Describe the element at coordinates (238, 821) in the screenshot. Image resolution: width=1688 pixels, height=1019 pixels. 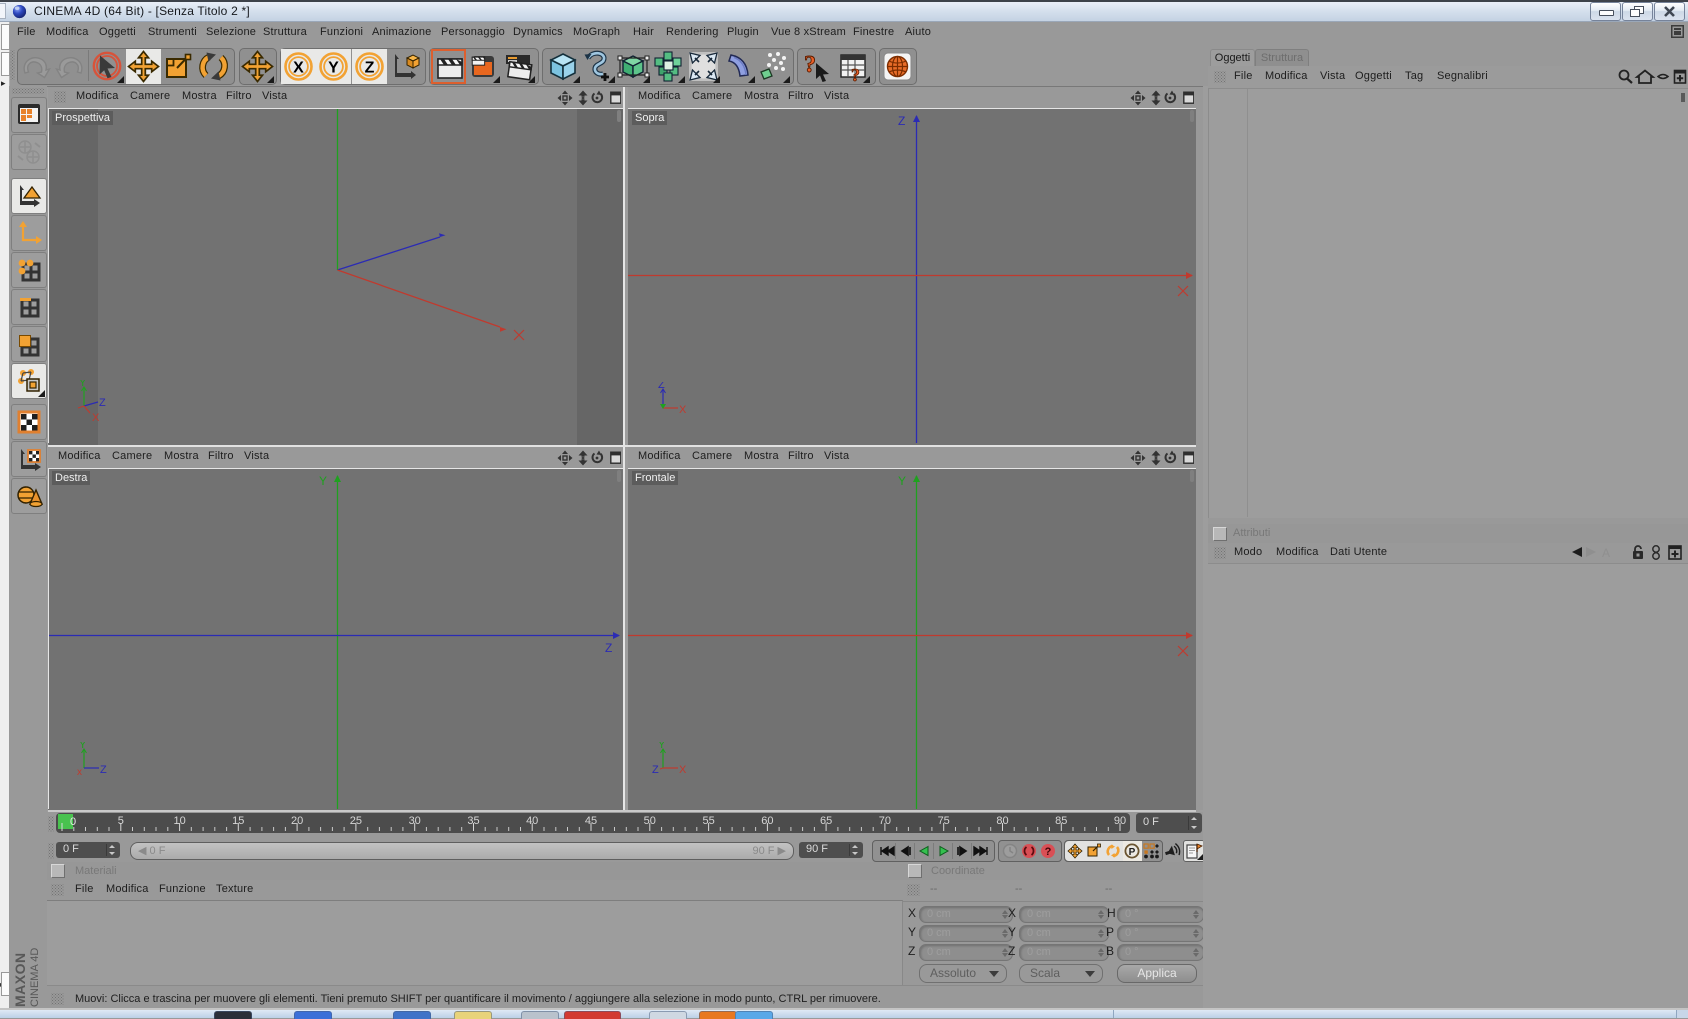
I see `svg-text: 15` at that location.